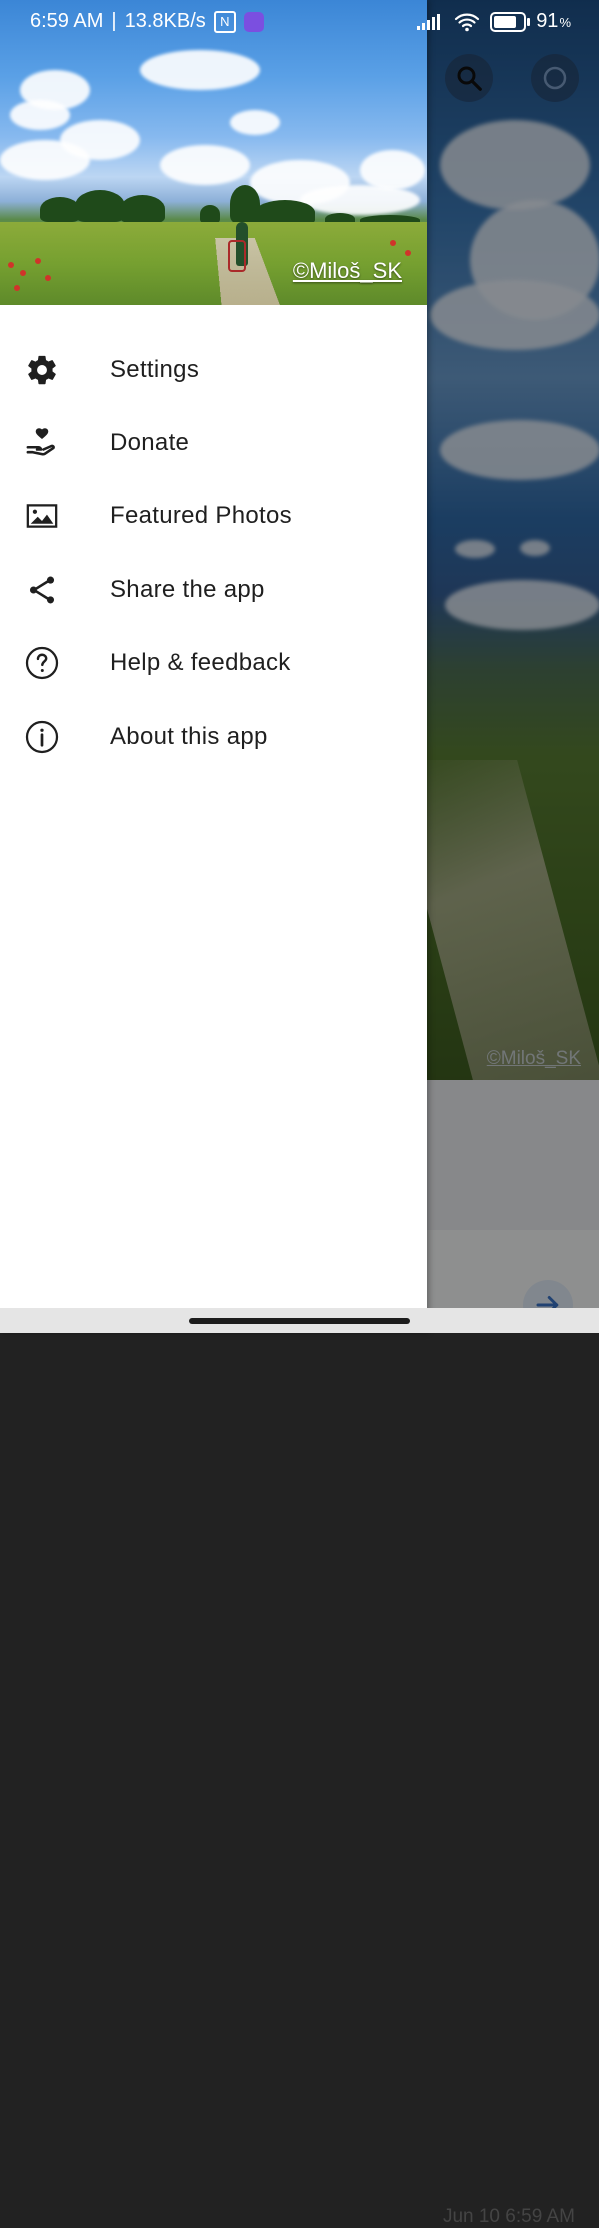 Image resolution: width=599 pixels, height=2228 pixels. What do you see at coordinates (508, 2216) in the screenshot?
I see `wallpaper-date: Jun 10 6:59 AM` at bounding box center [508, 2216].